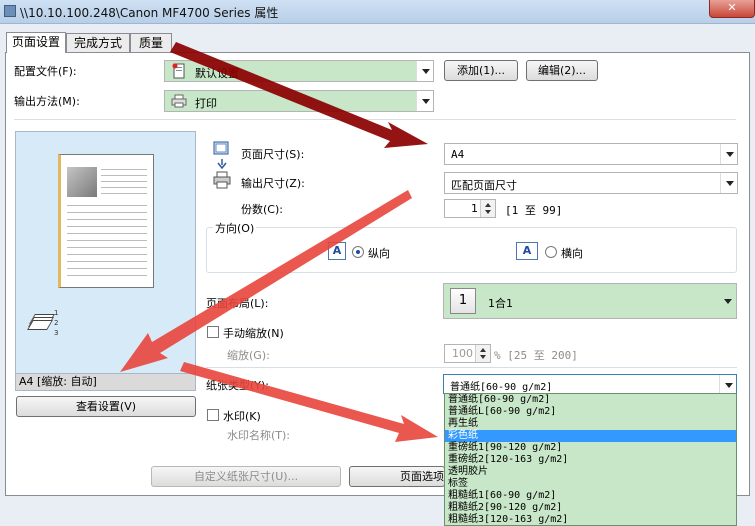  What do you see at coordinates (82, 182) in the screenshot?
I see `preview-image-block` at bounding box center [82, 182].